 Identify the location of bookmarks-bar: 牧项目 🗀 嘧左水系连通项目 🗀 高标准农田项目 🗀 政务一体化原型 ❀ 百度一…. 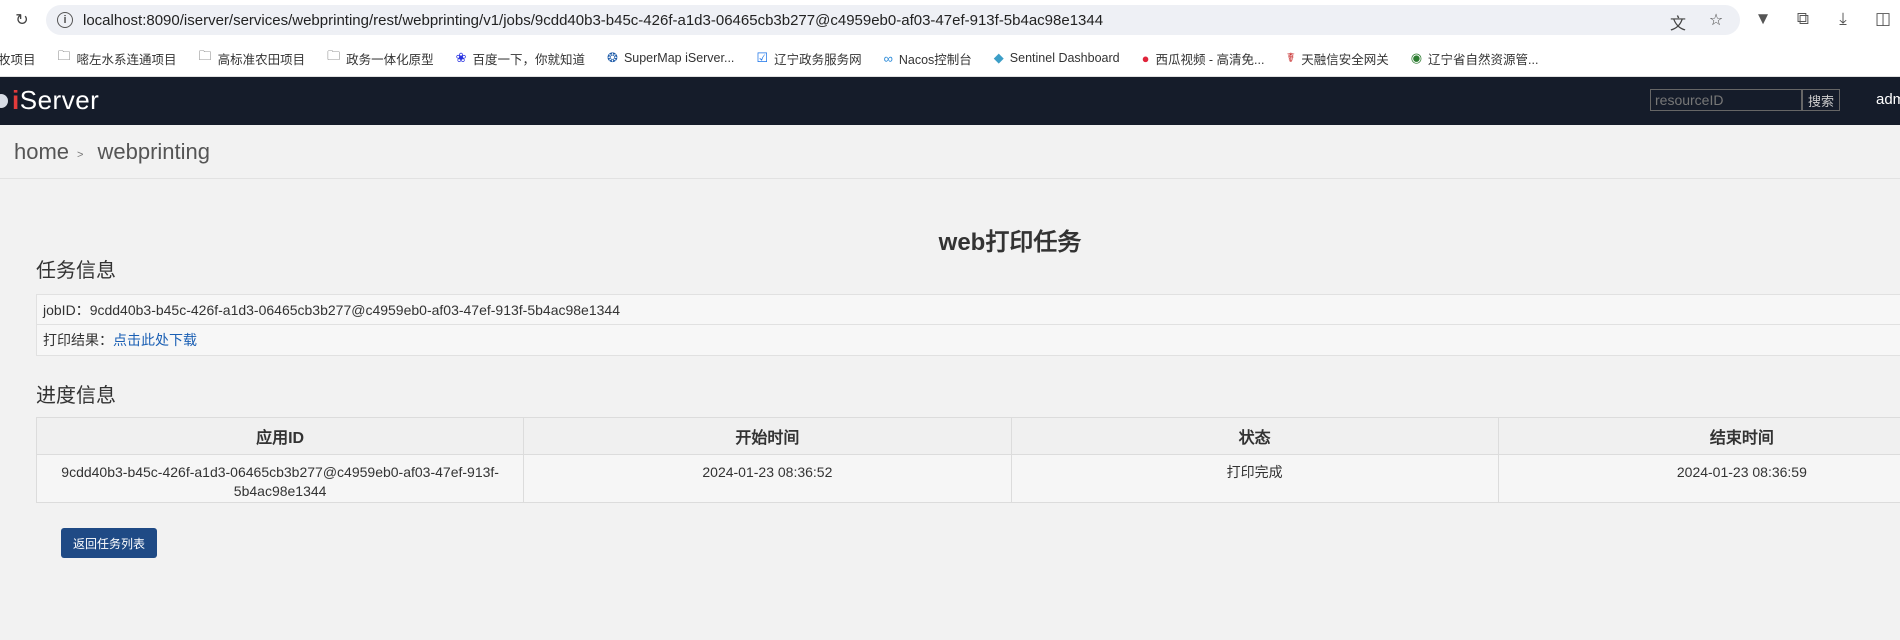
(950, 58).